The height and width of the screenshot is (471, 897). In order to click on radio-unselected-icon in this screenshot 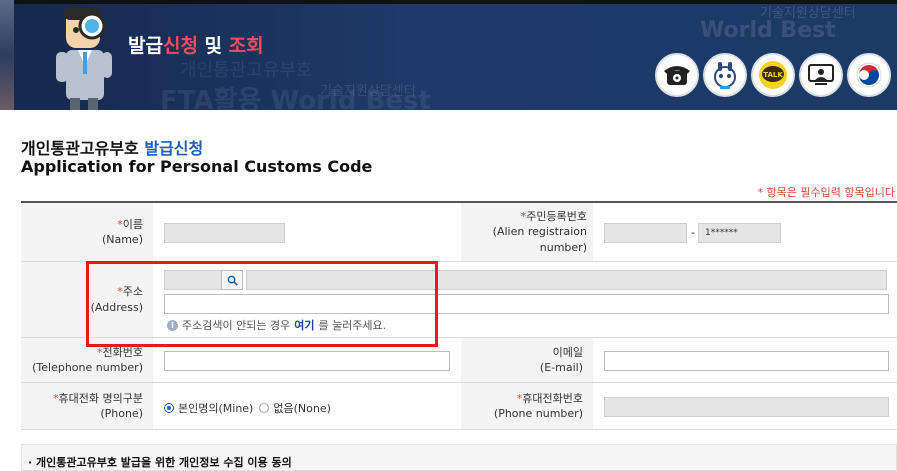, I will do `click(264, 408)`.